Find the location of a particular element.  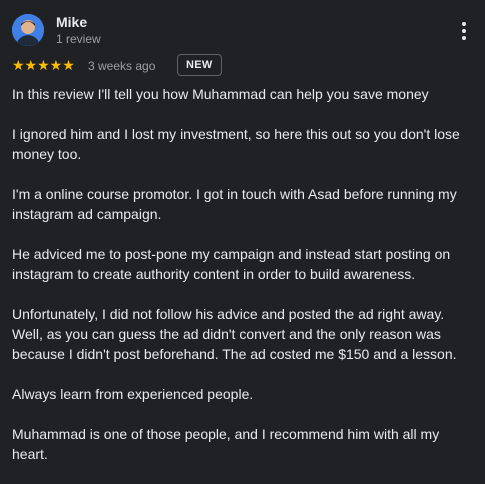

new-badge: NEW is located at coordinates (199, 65).